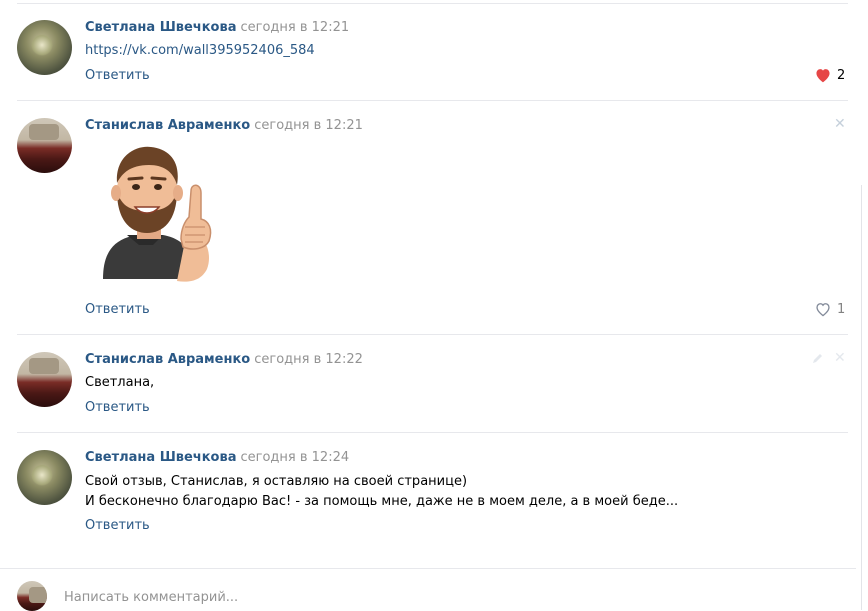 This screenshot has width=868, height=611. I want to click on top-divider, so click(432, 3).